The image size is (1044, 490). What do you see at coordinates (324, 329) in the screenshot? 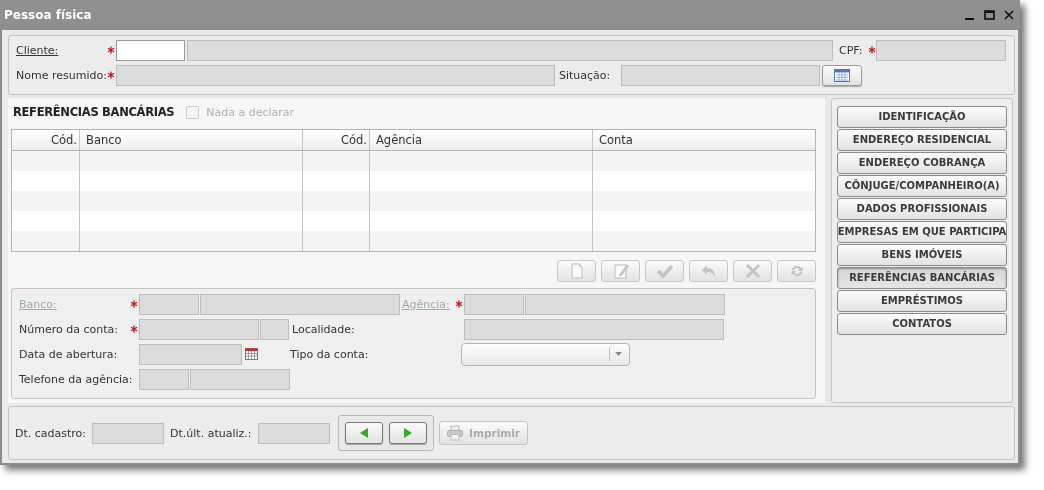
I see `field-label: Localidade:` at bounding box center [324, 329].